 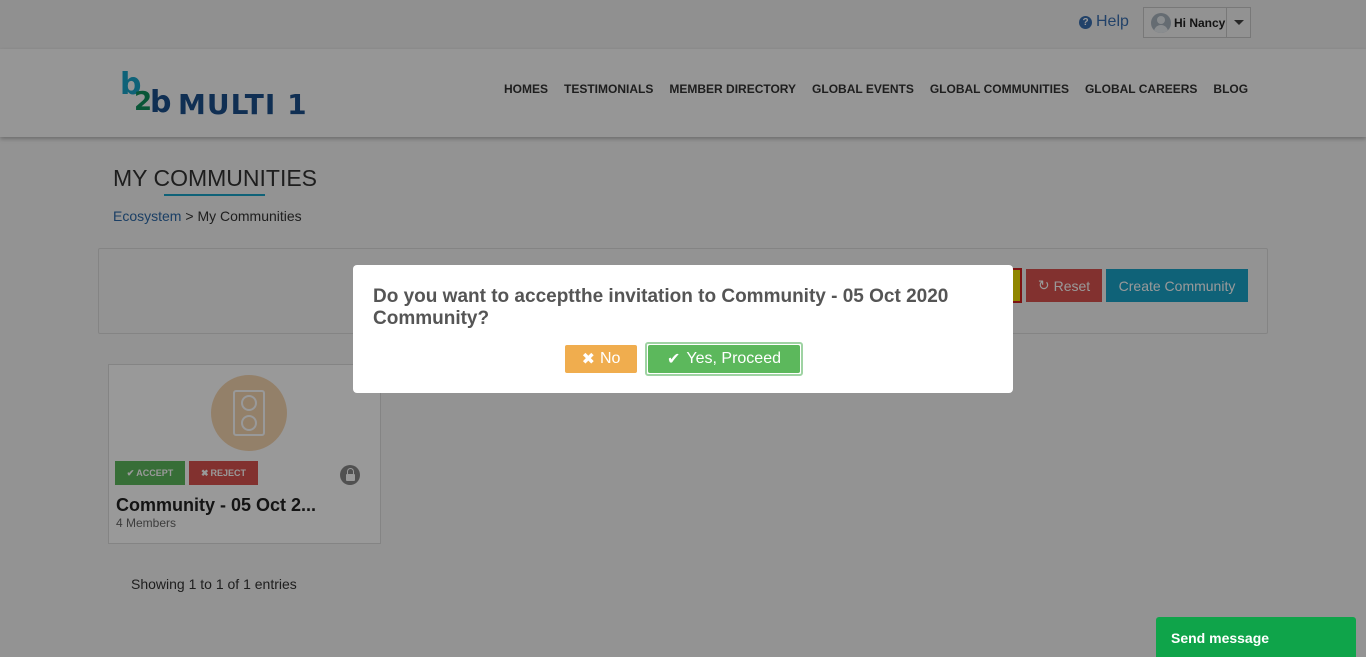 I want to click on close-icon: ✖, so click(x=588, y=359).